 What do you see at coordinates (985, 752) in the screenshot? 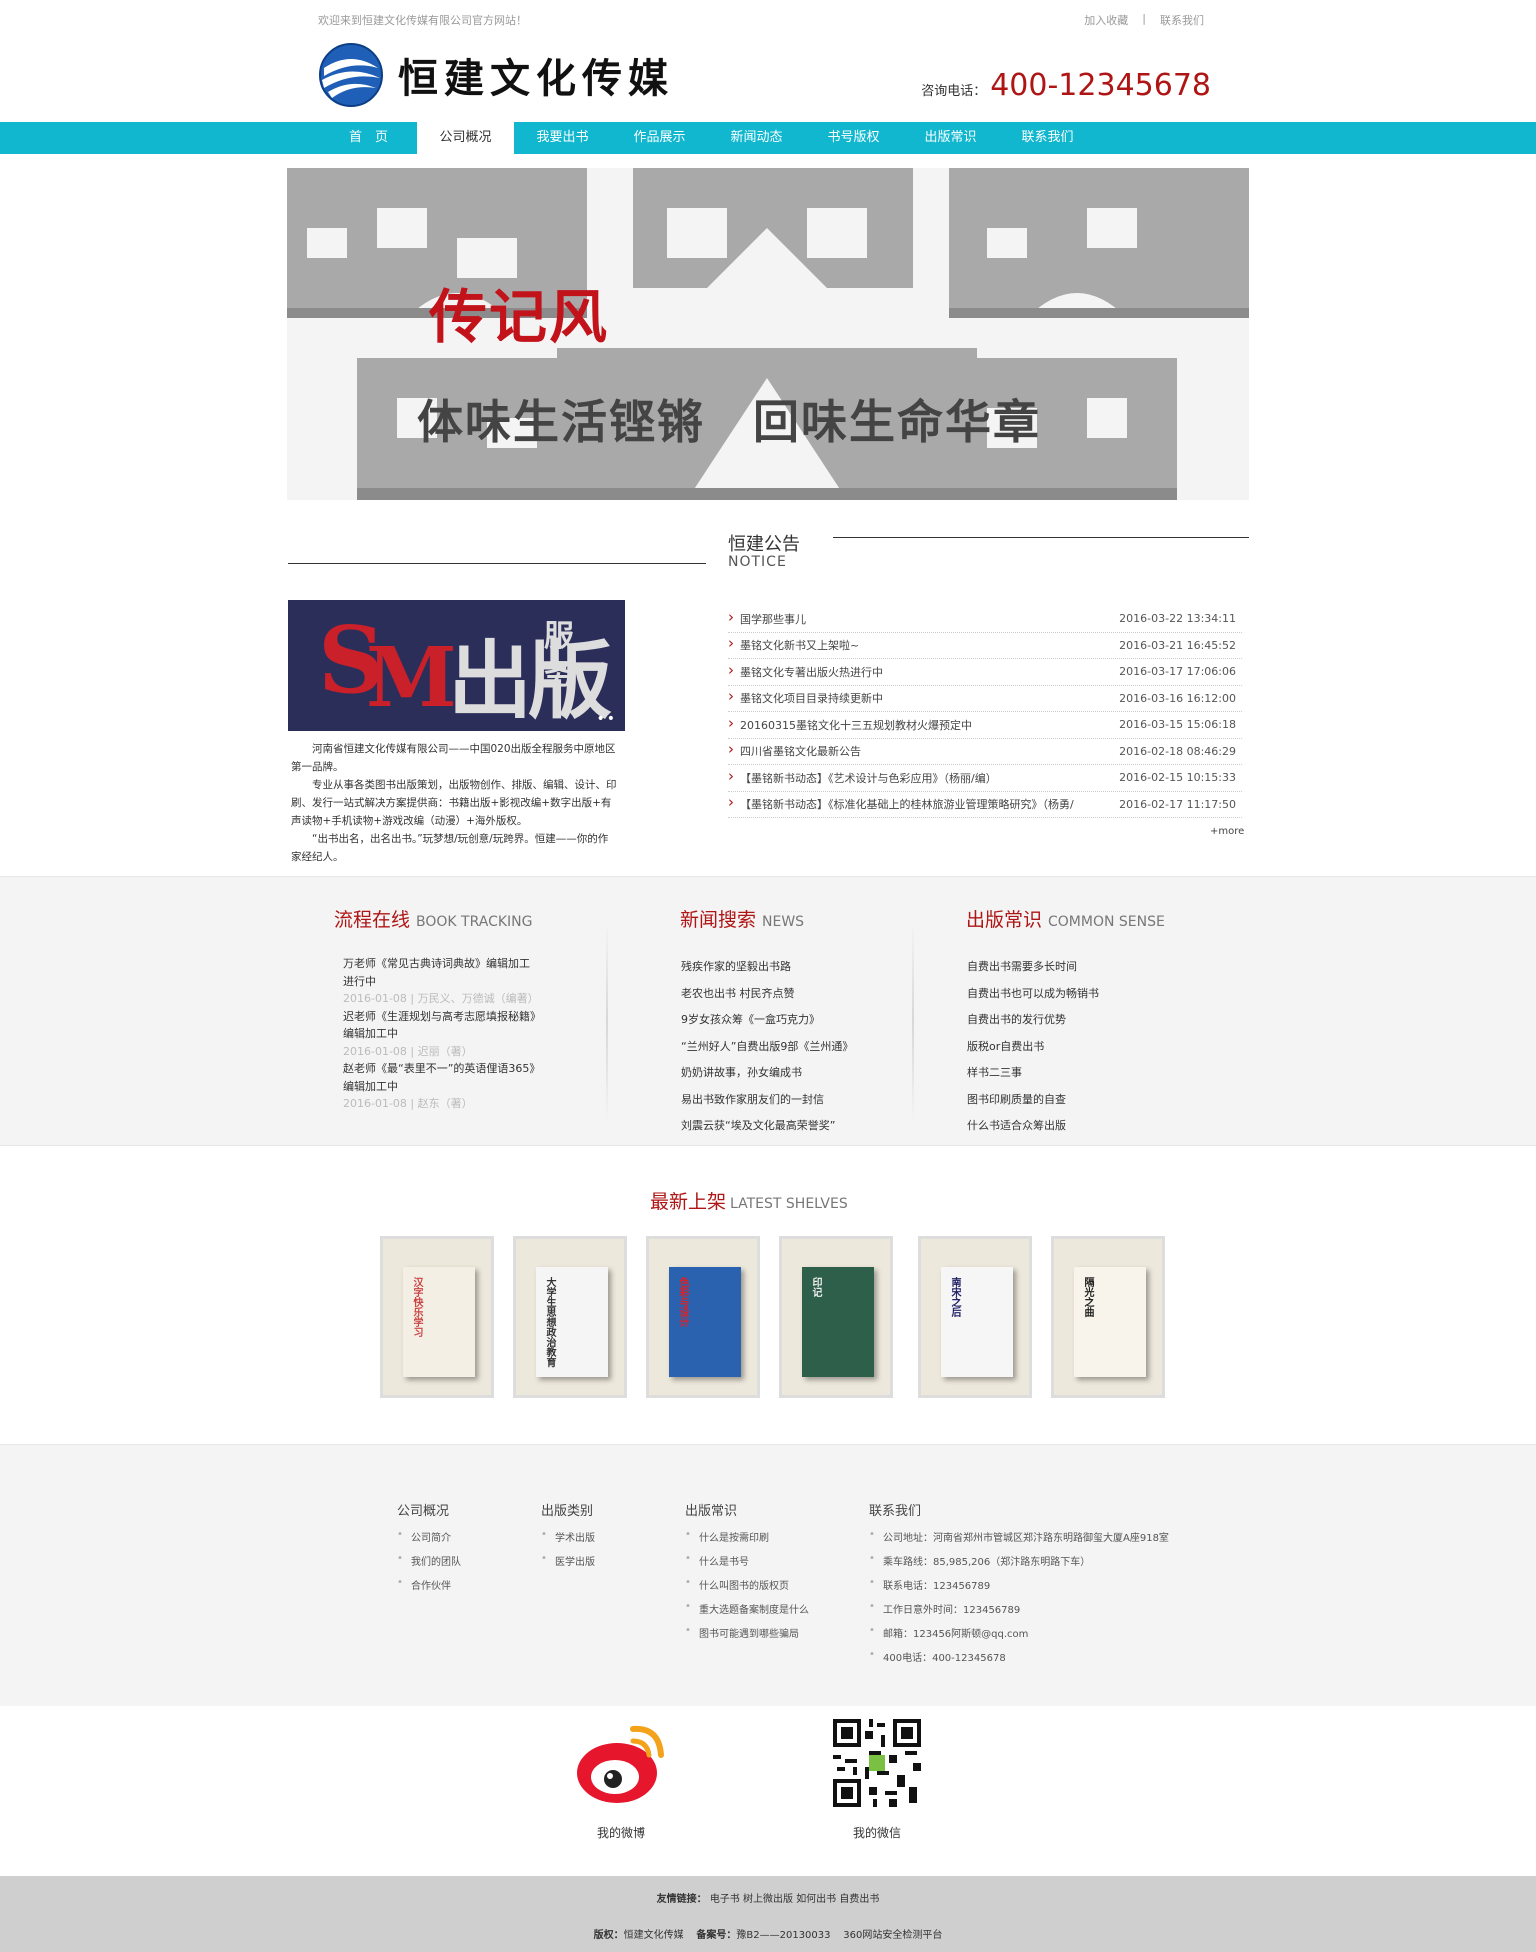
I see `notice-item: 四川省墨铭文化最新公告 2016-02-18 08:46:29` at bounding box center [985, 752].